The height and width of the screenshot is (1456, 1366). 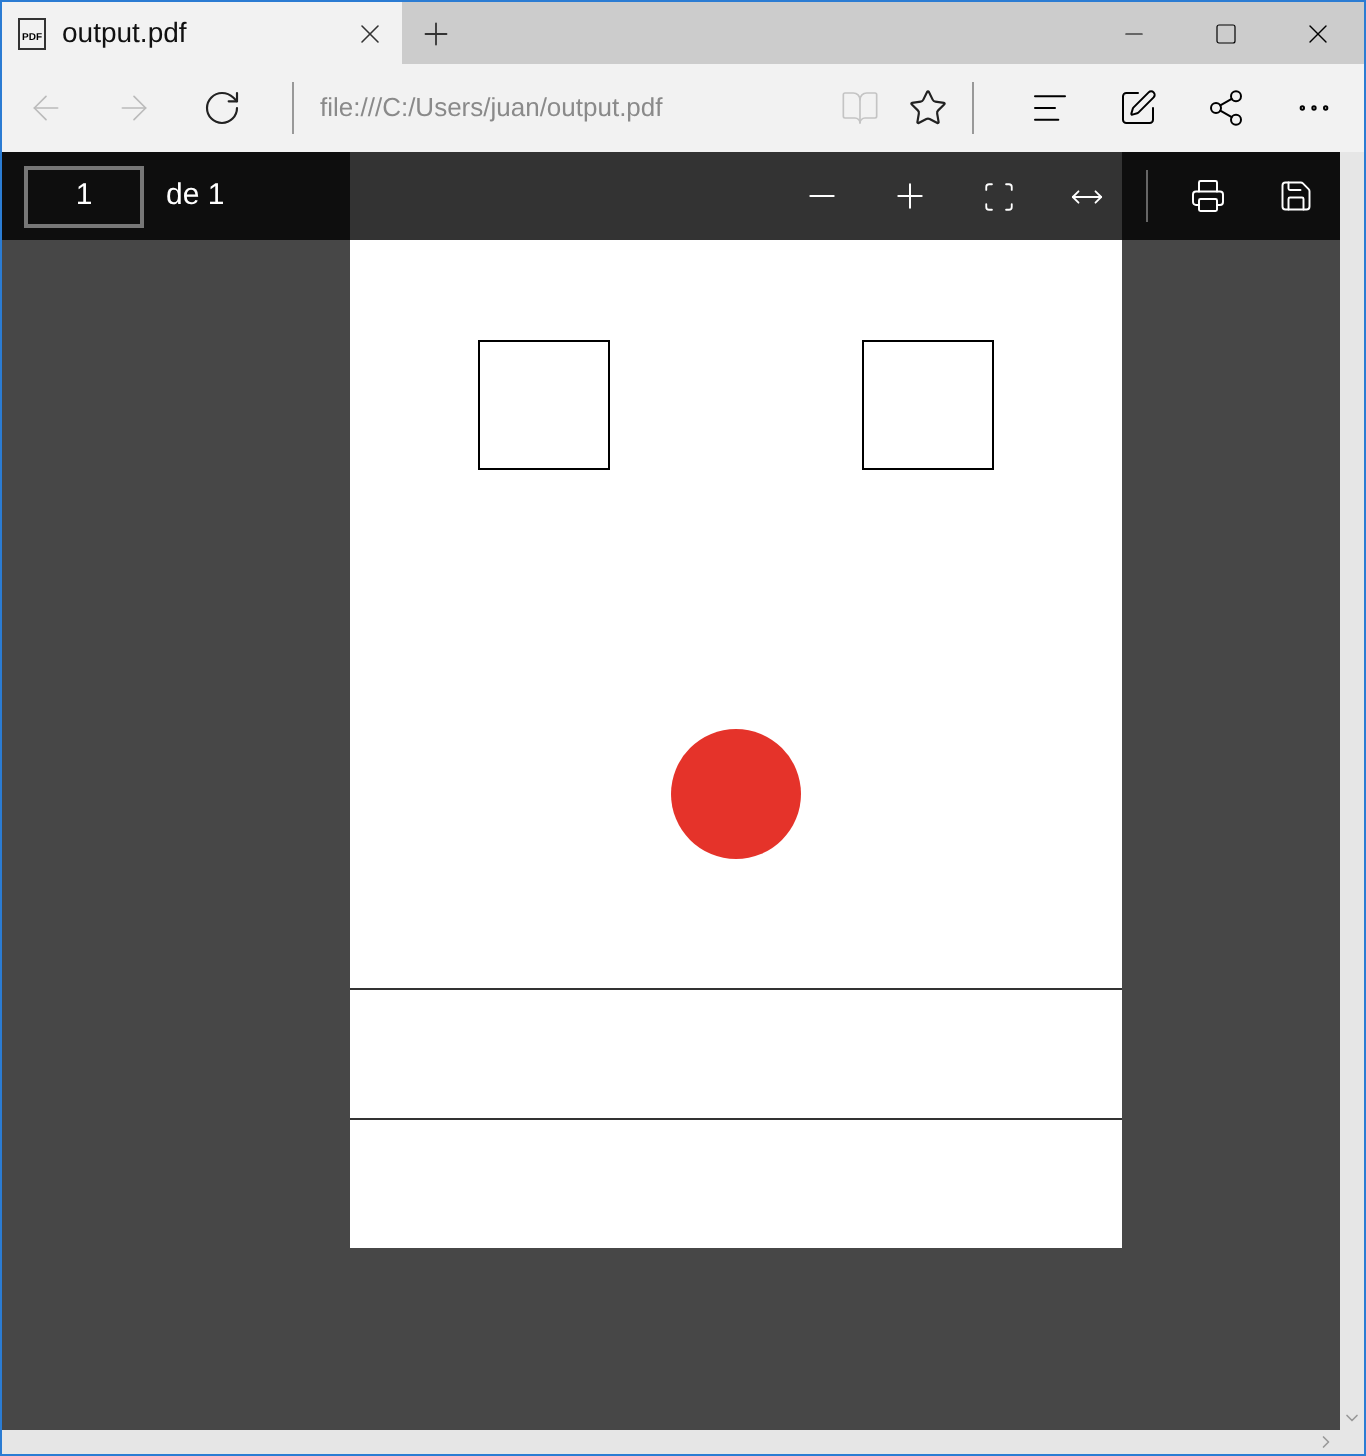 What do you see at coordinates (1138, 108) in the screenshot?
I see `pen-icon` at bounding box center [1138, 108].